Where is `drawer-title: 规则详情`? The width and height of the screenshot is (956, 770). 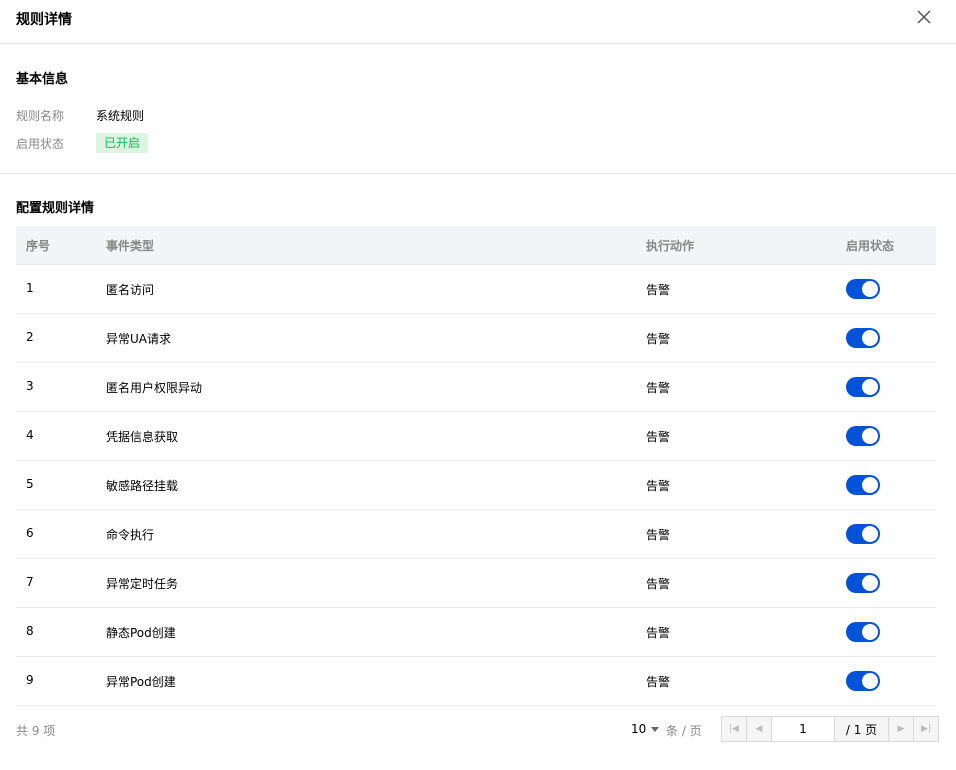
drawer-title: 规则详情 is located at coordinates (44, 20).